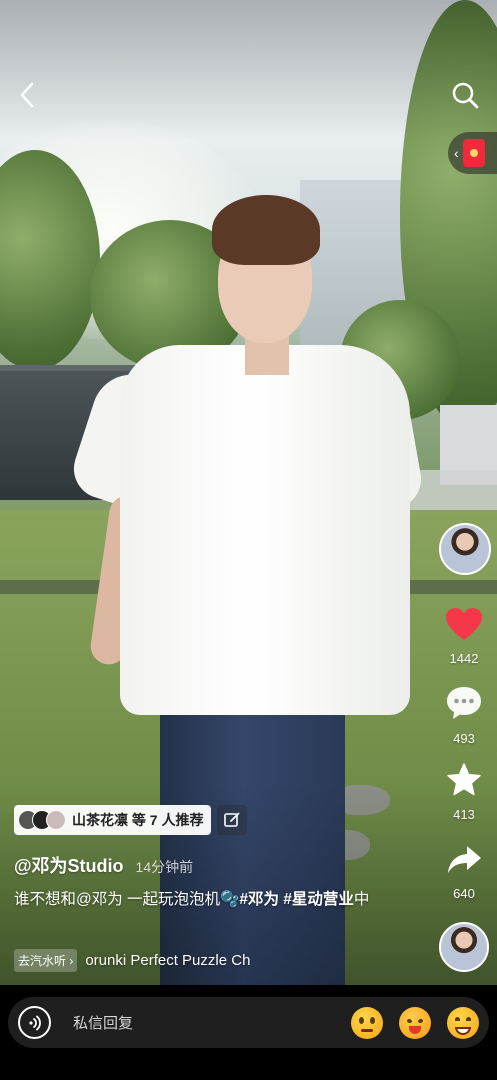 This screenshot has width=497, height=1080. Describe the element at coordinates (46, 960) in the screenshot. I see `music-app-badge: 去汽水听 ›` at that location.